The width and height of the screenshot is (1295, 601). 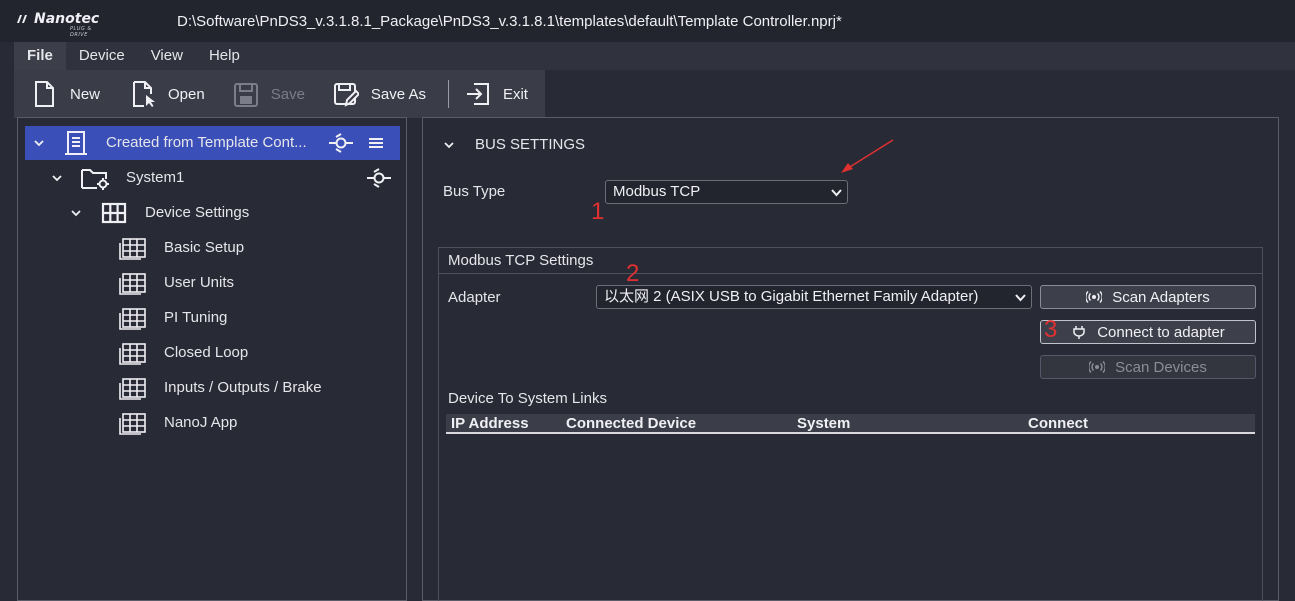 What do you see at coordinates (490, 423) in the screenshot?
I see `column-ip-address: IP Address` at bounding box center [490, 423].